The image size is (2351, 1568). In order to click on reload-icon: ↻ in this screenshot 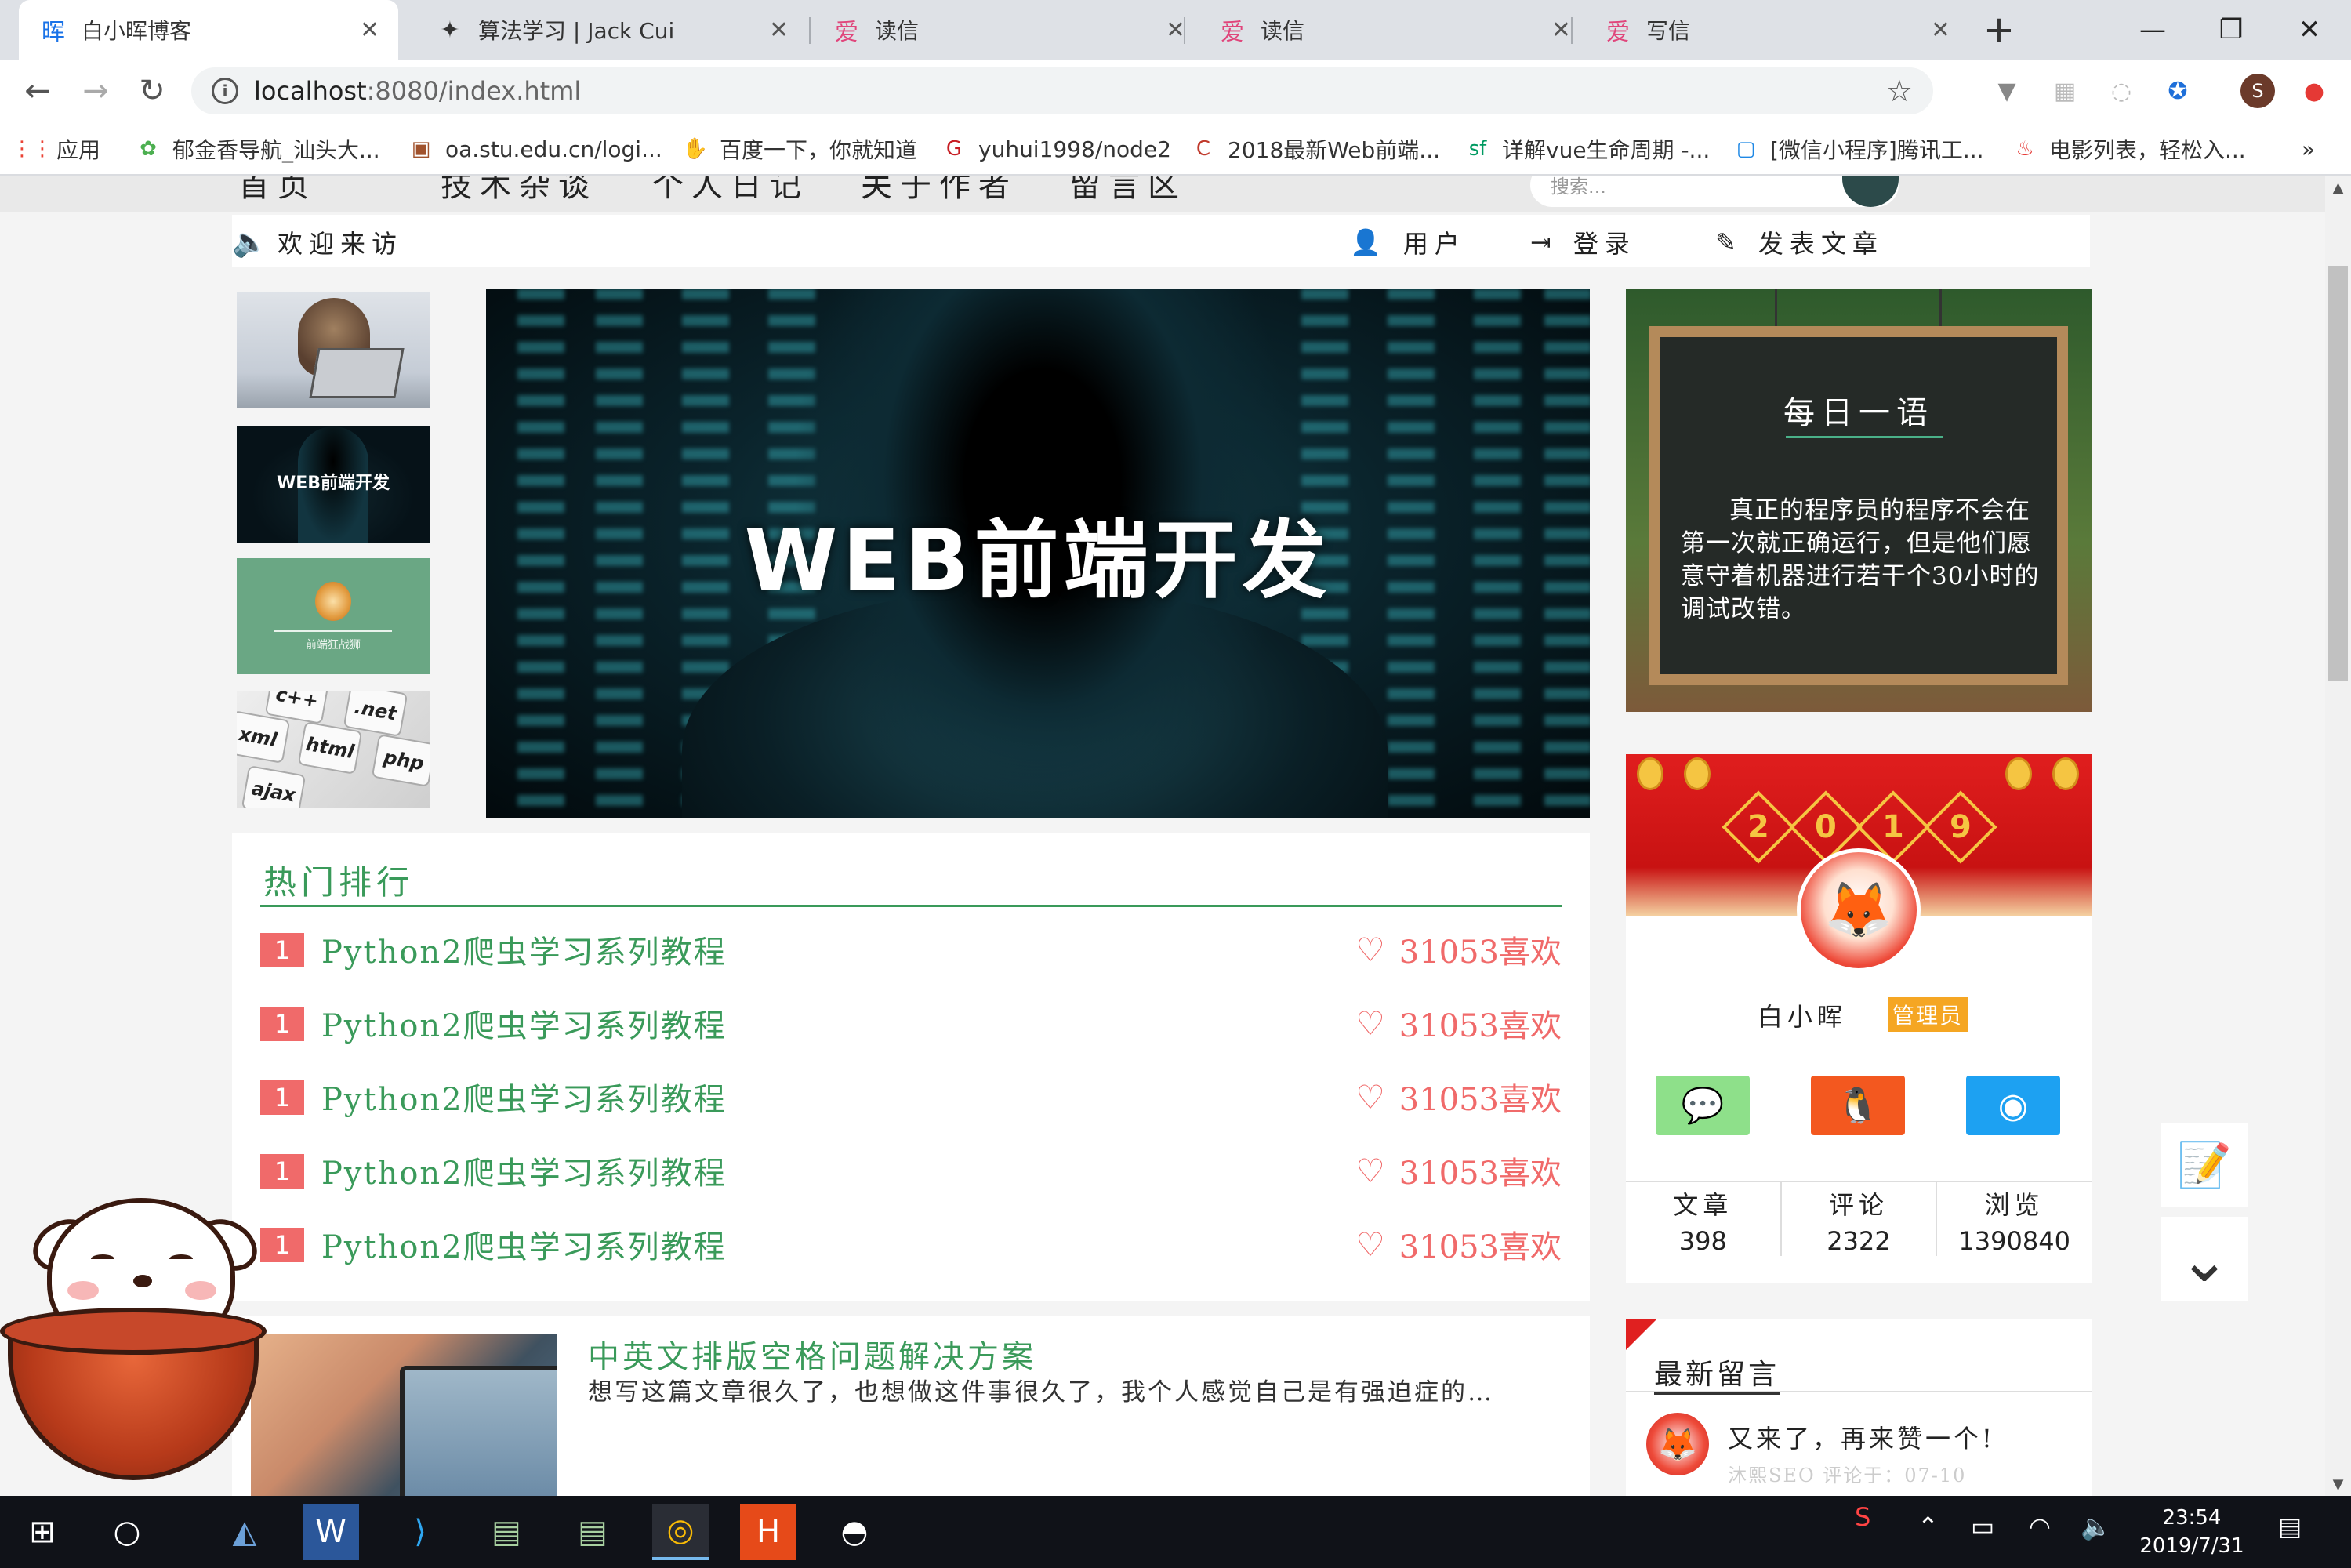, I will do `click(152, 91)`.